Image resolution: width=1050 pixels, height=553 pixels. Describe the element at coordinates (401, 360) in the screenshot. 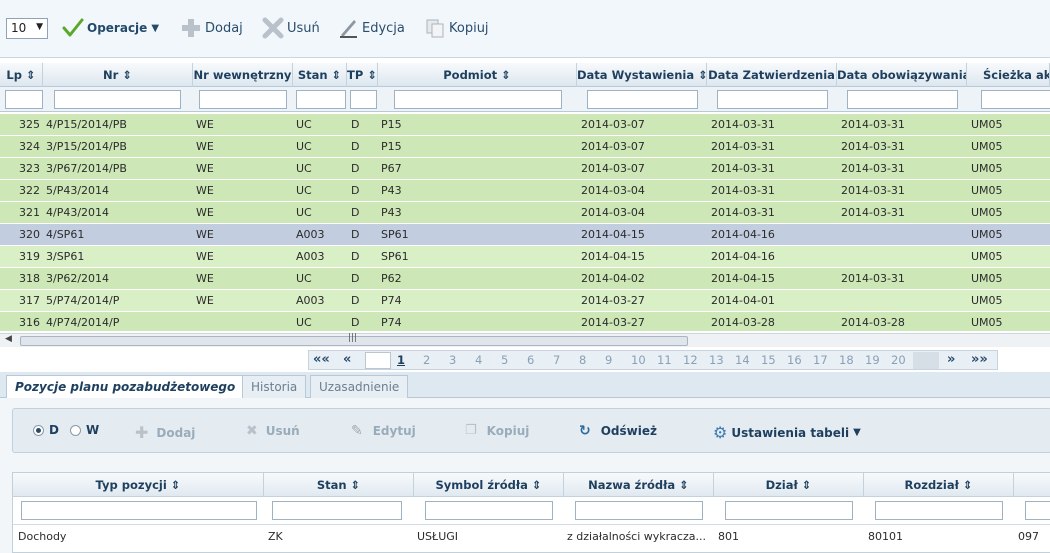

I see `page-link: 1` at that location.